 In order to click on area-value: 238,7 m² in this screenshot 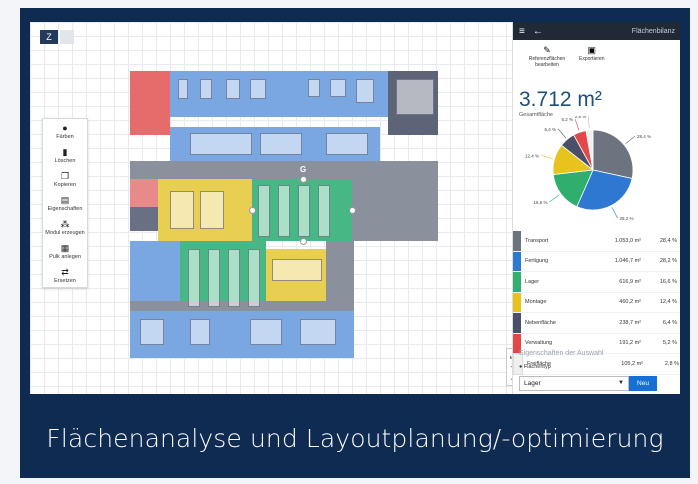, I will do `click(630, 322)`.